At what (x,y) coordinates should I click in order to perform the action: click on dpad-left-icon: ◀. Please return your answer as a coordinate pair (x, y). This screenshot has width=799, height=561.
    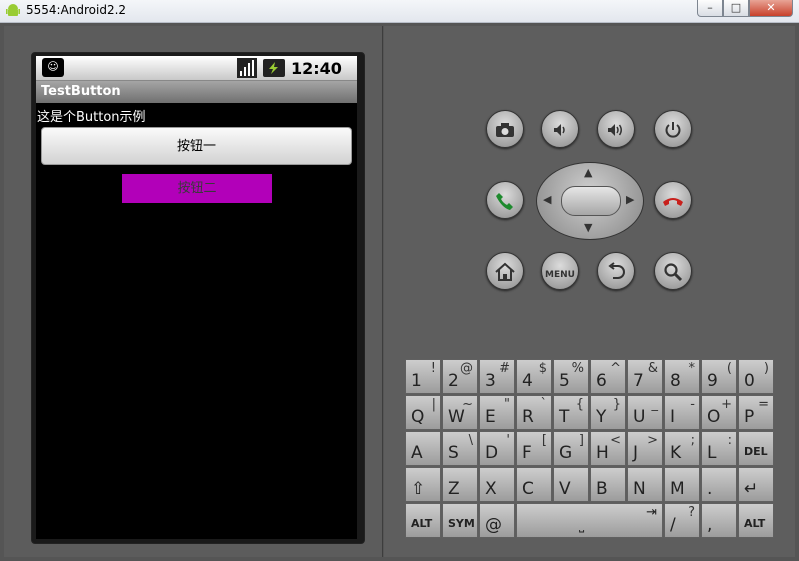
    Looking at the image, I should click on (547, 199).